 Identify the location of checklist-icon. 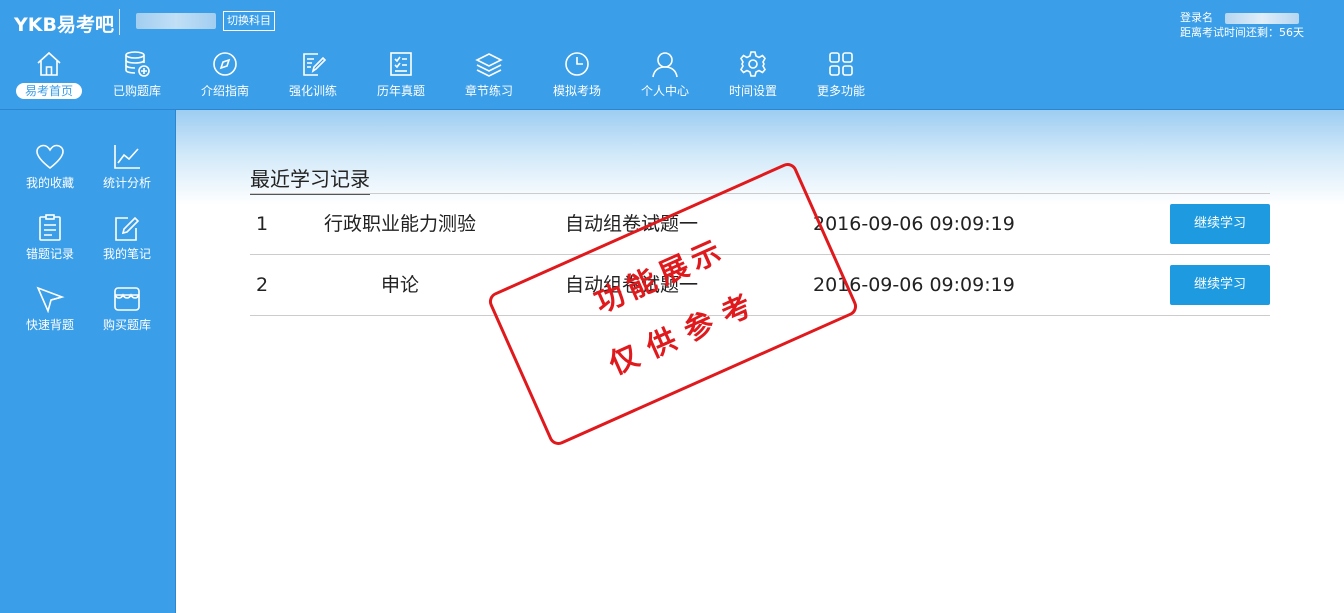
(401, 64).